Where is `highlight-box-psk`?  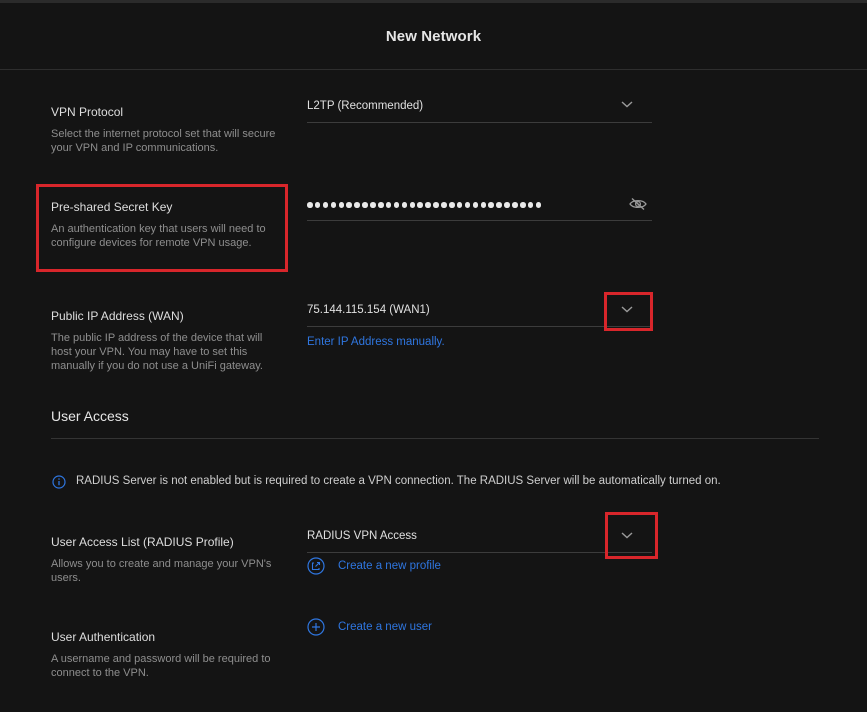
highlight-box-psk is located at coordinates (162, 228).